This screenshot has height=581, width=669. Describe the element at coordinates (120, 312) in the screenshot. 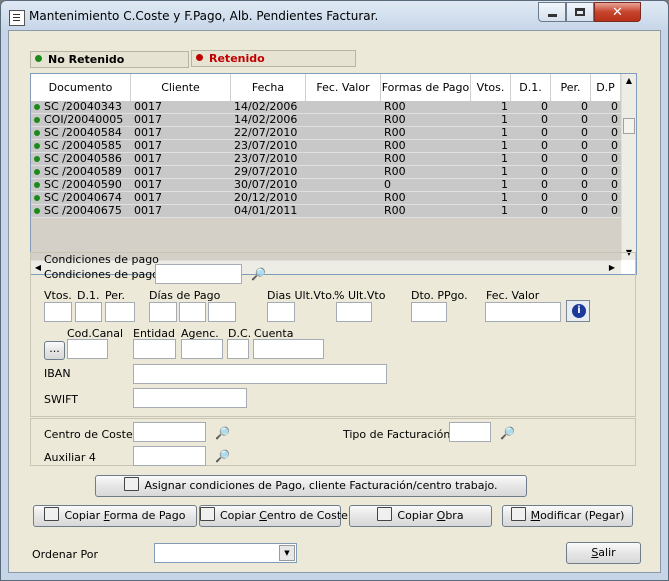

I see `per-input` at that location.